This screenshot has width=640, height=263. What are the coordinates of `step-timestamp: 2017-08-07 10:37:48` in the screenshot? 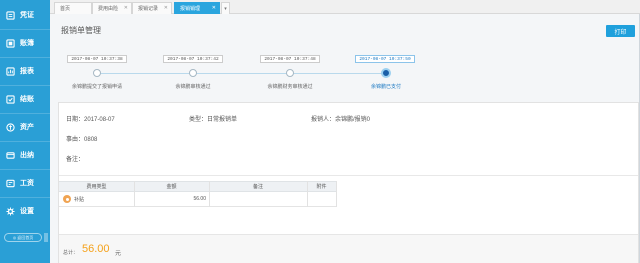 It's located at (290, 59).